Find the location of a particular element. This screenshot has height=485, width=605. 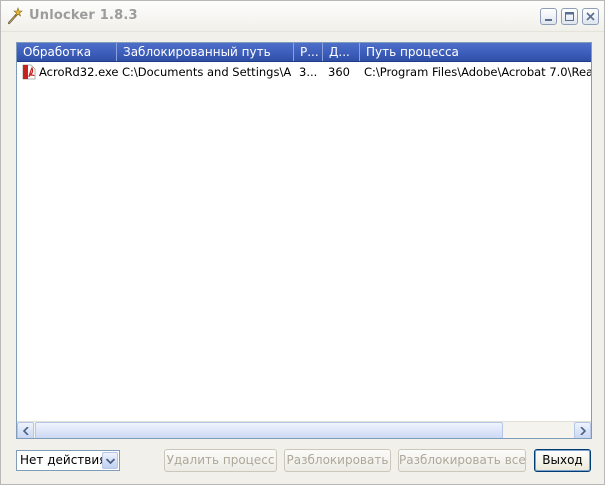

cell-handle-id: 360 is located at coordinates (339, 72).